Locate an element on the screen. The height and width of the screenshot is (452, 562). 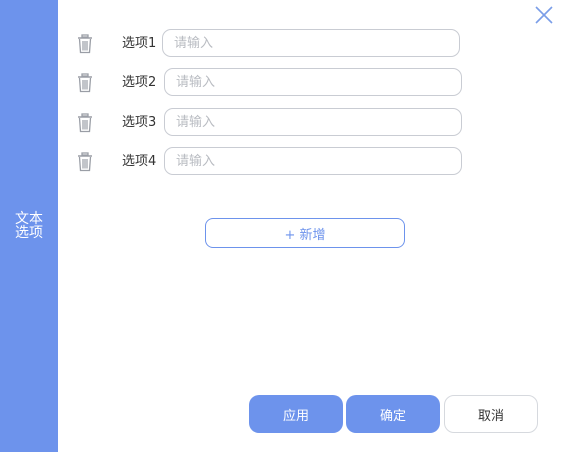
option-4-input is located at coordinates (313, 161).